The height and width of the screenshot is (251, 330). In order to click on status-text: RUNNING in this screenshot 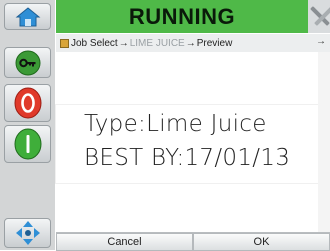, I will do `click(182, 16)`.